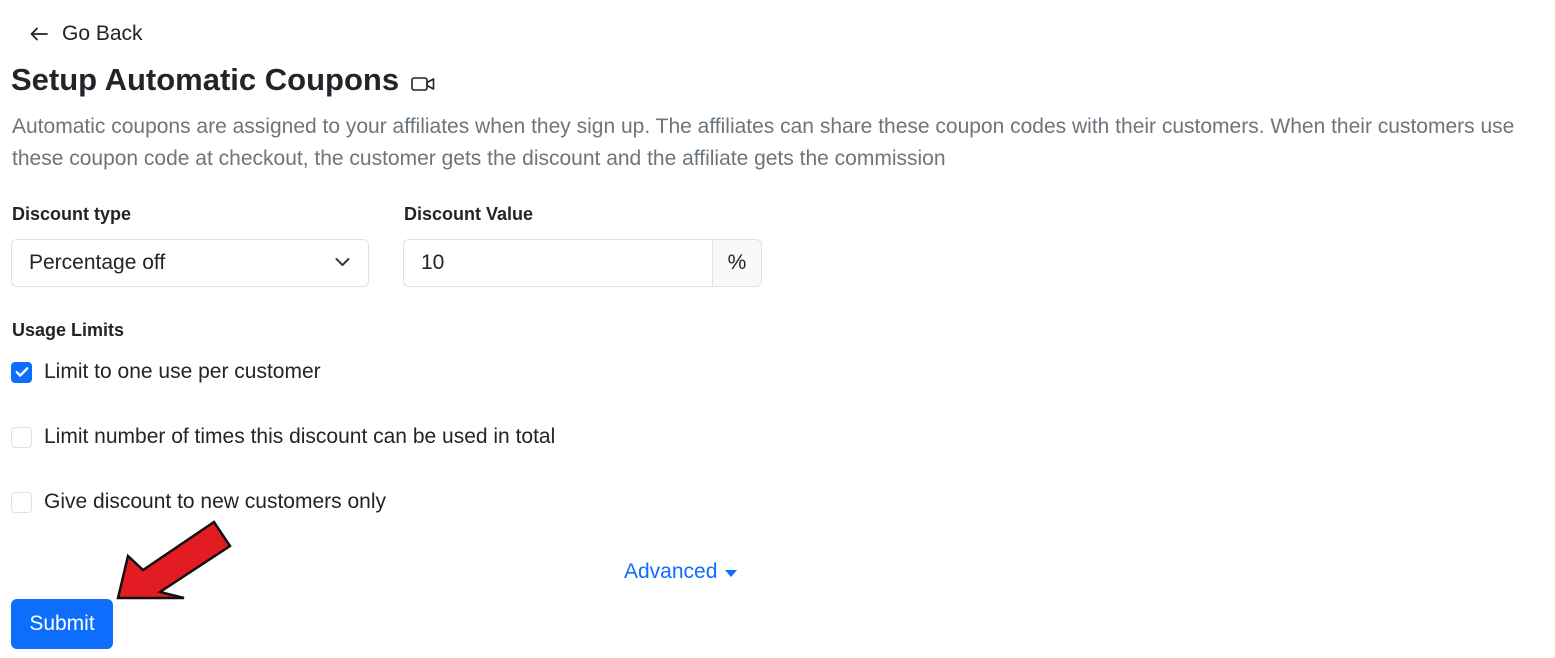  Describe the element at coordinates (557, 263) in the screenshot. I see `discount-value-input` at that location.